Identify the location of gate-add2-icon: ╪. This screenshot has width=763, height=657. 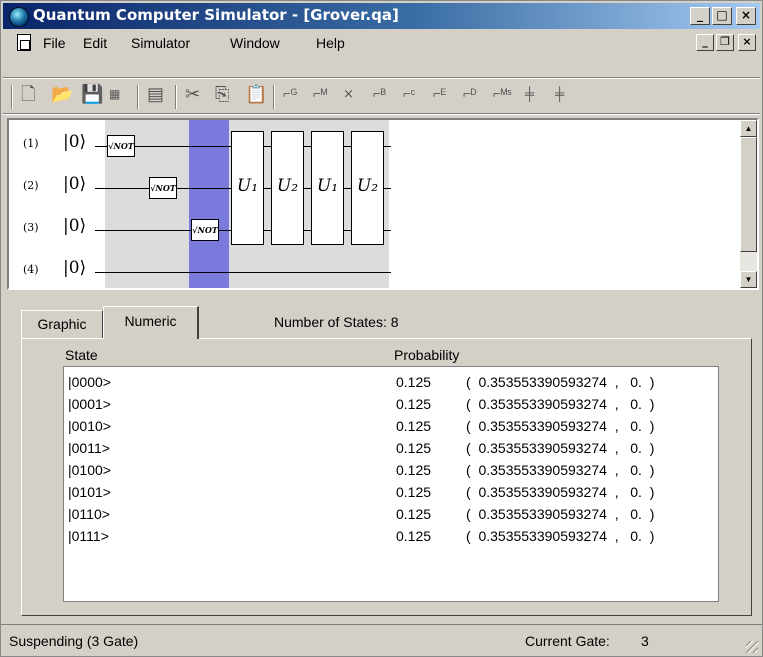
(559, 94).